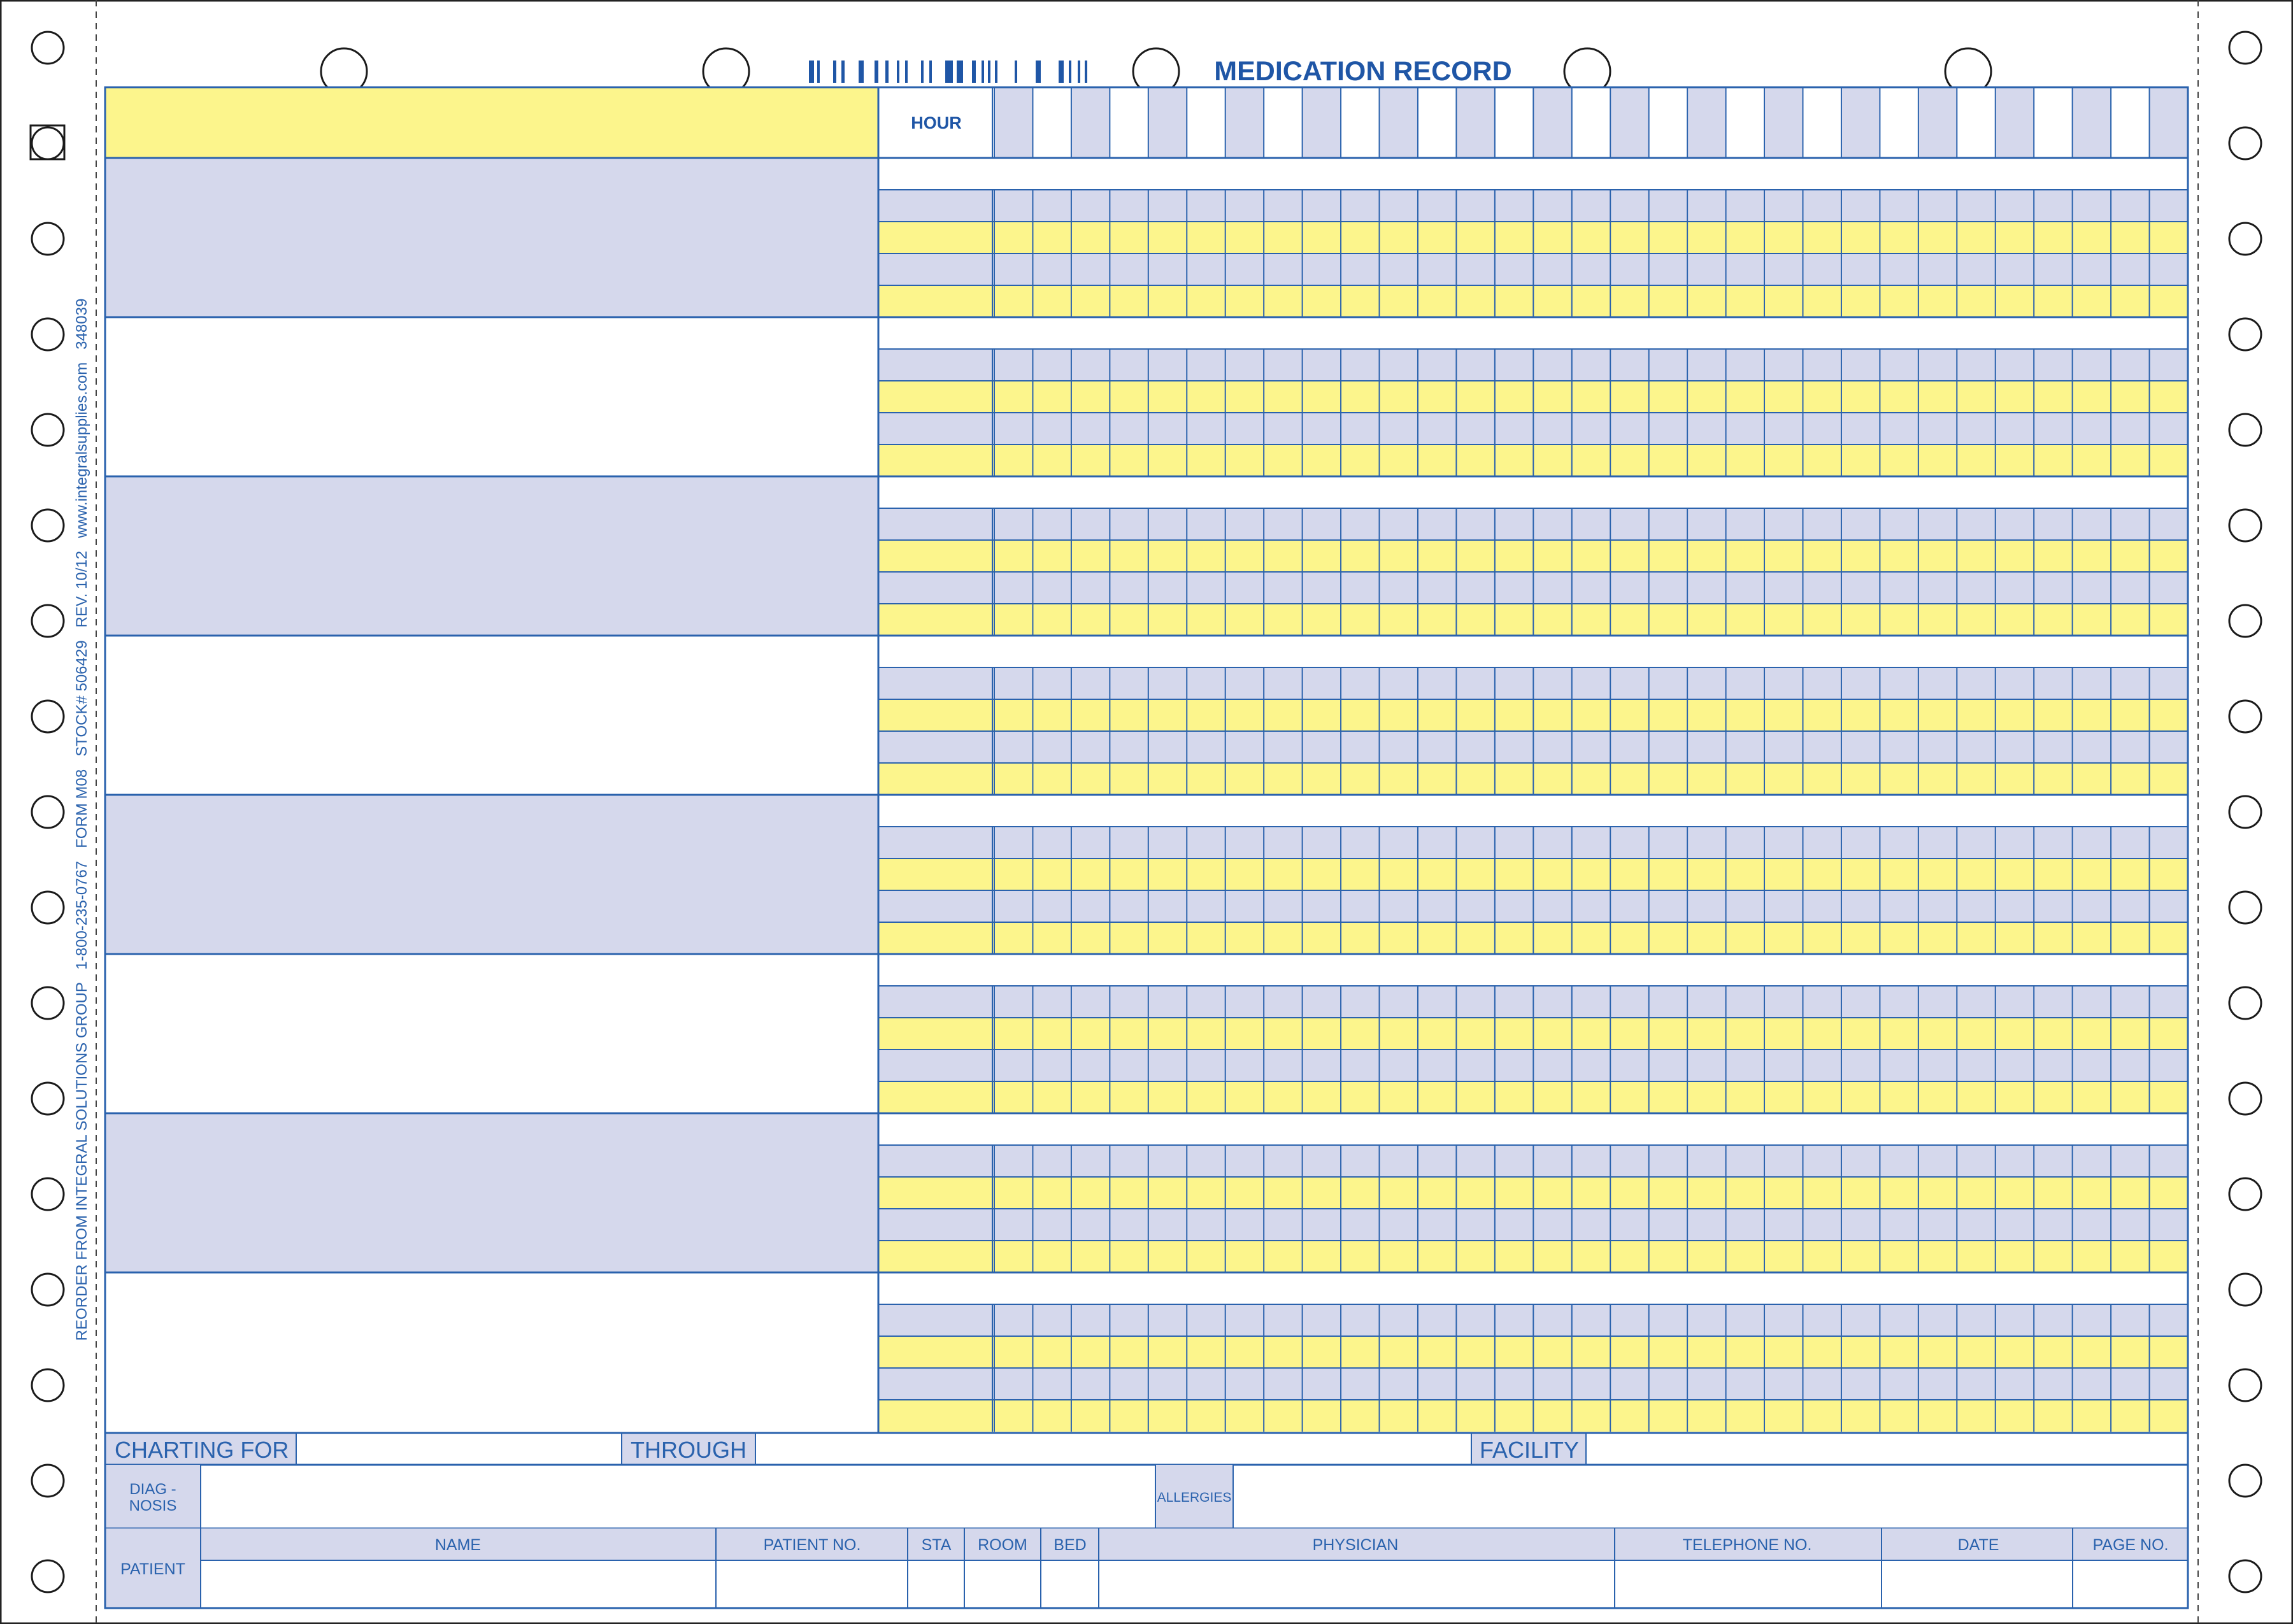 Image resolution: width=2293 pixels, height=1624 pixels. I want to click on col-name-label: NAME, so click(458, 1545).